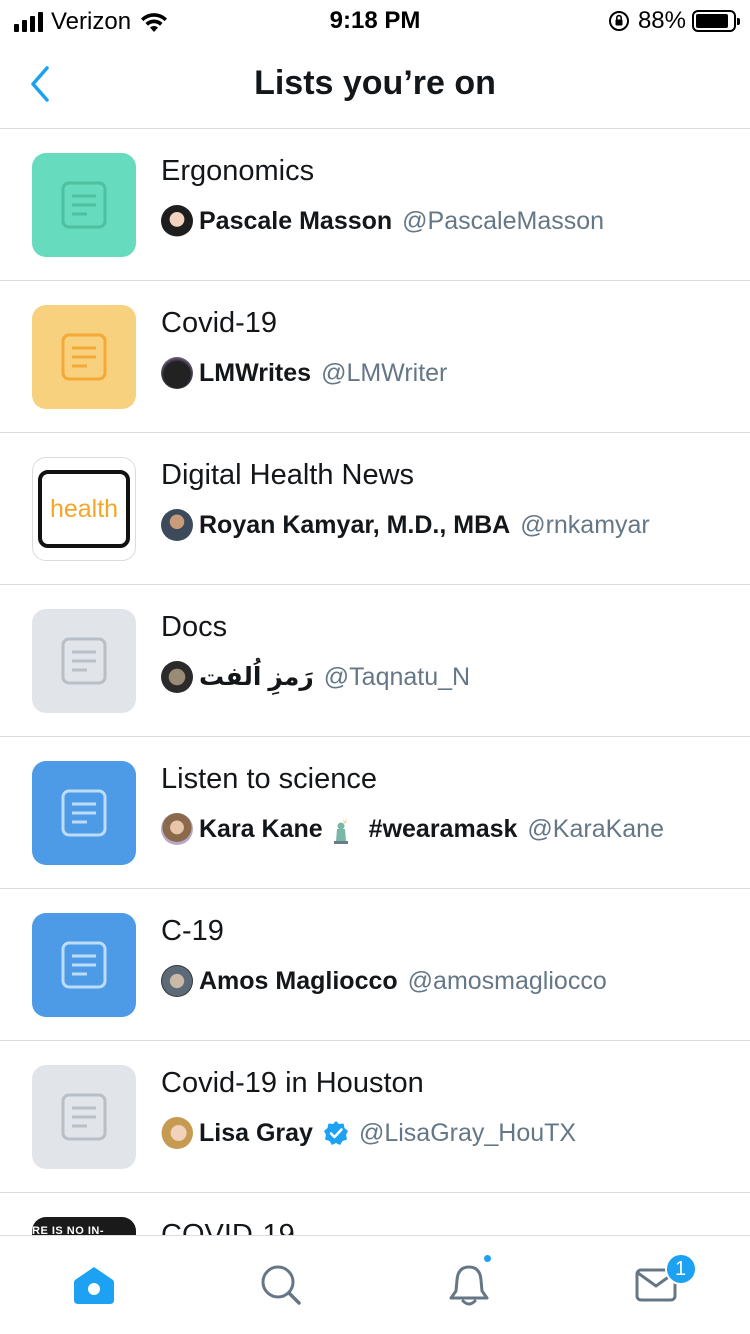 This screenshot has height=1334, width=750. What do you see at coordinates (192, 931) in the screenshot?
I see `list-name: C-19` at bounding box center [192, 931].